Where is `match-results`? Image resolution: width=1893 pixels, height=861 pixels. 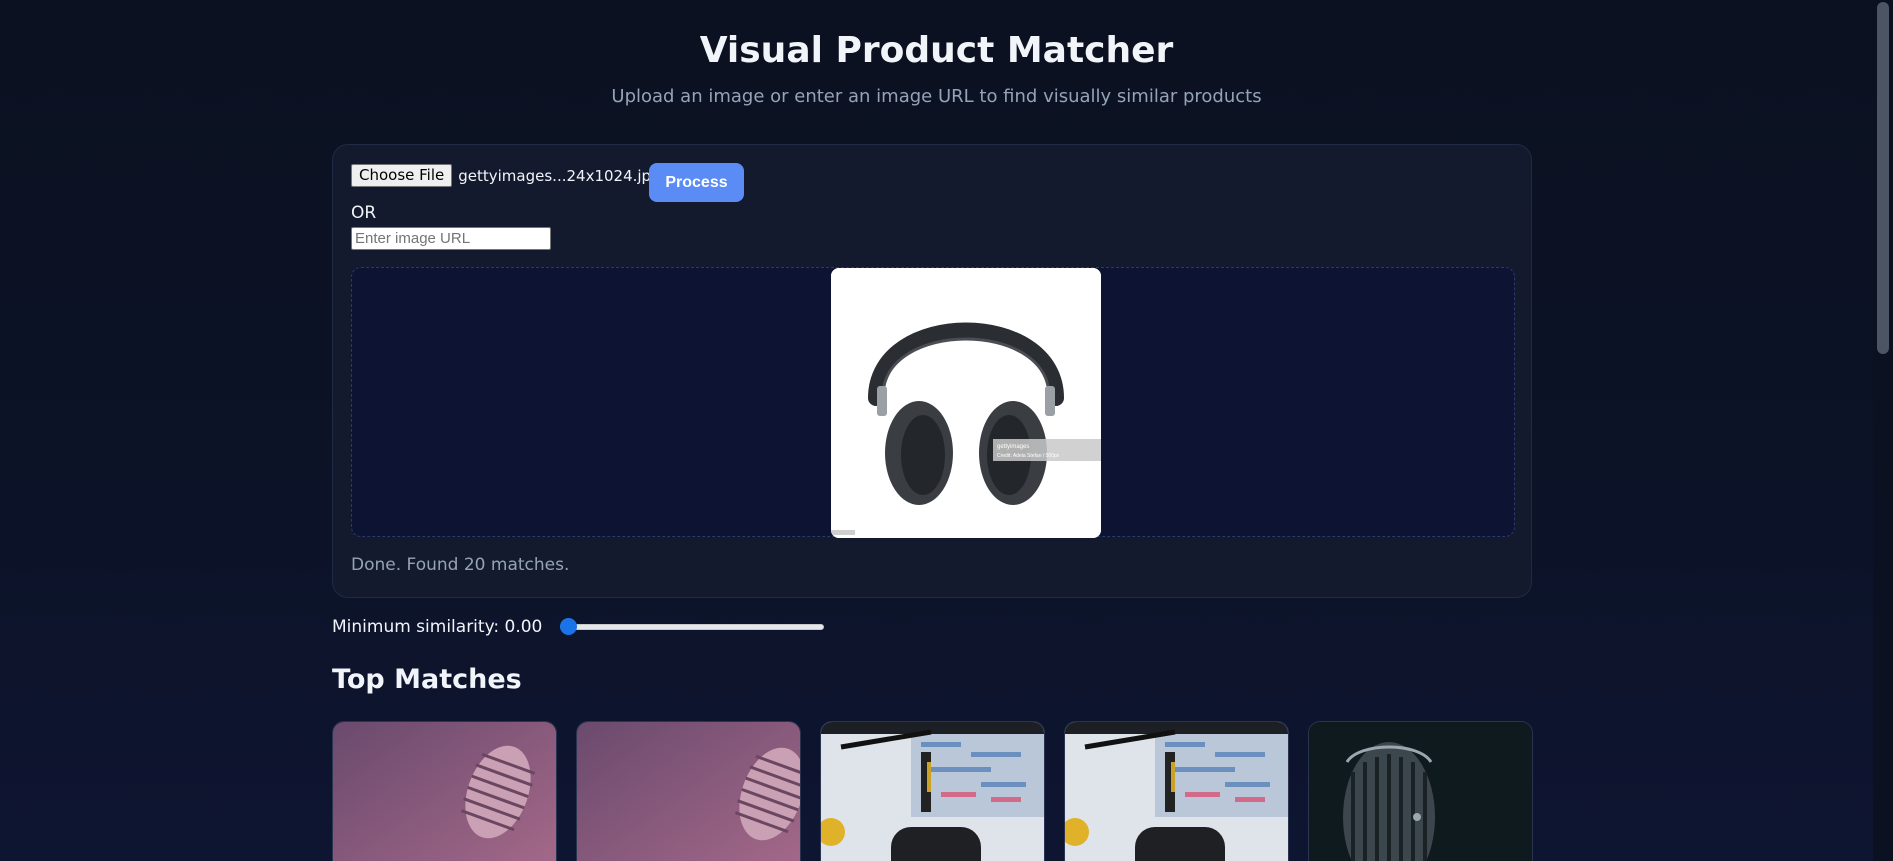
match-results is located at coordinates (932, 791).